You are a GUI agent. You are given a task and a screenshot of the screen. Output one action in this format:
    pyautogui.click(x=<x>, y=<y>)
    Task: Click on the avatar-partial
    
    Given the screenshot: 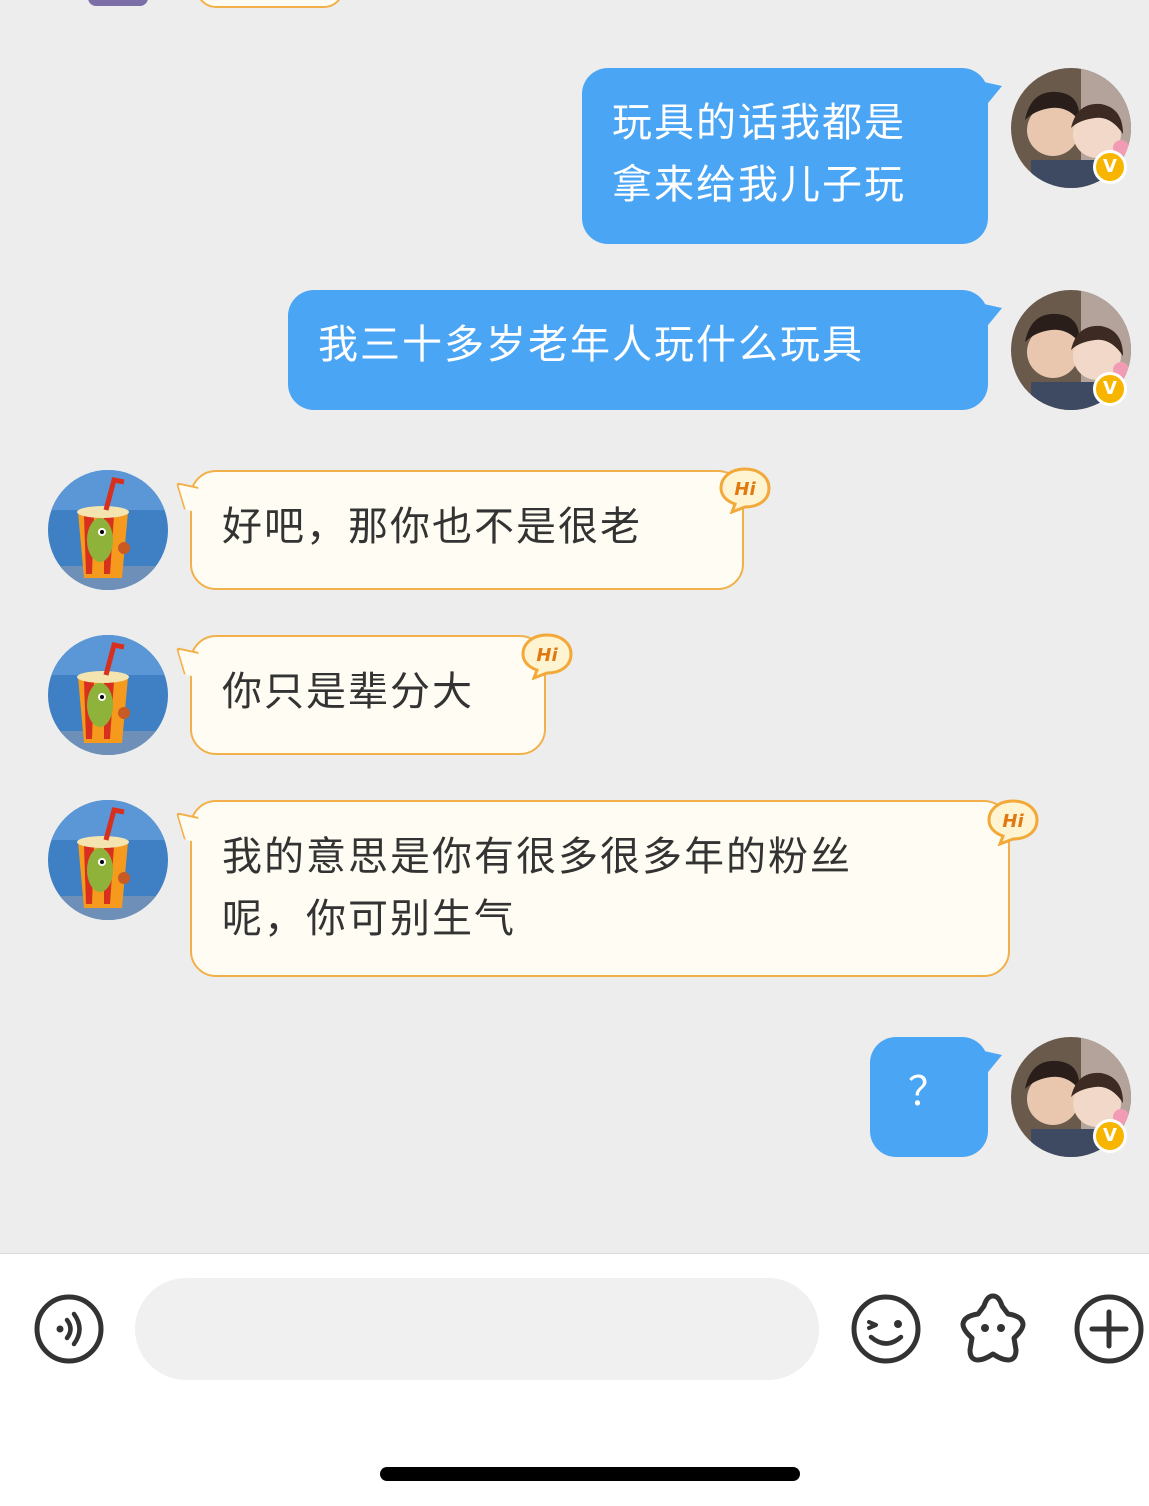 What is the action you would take?
    pyautogui.click(x=118, y=3)
    